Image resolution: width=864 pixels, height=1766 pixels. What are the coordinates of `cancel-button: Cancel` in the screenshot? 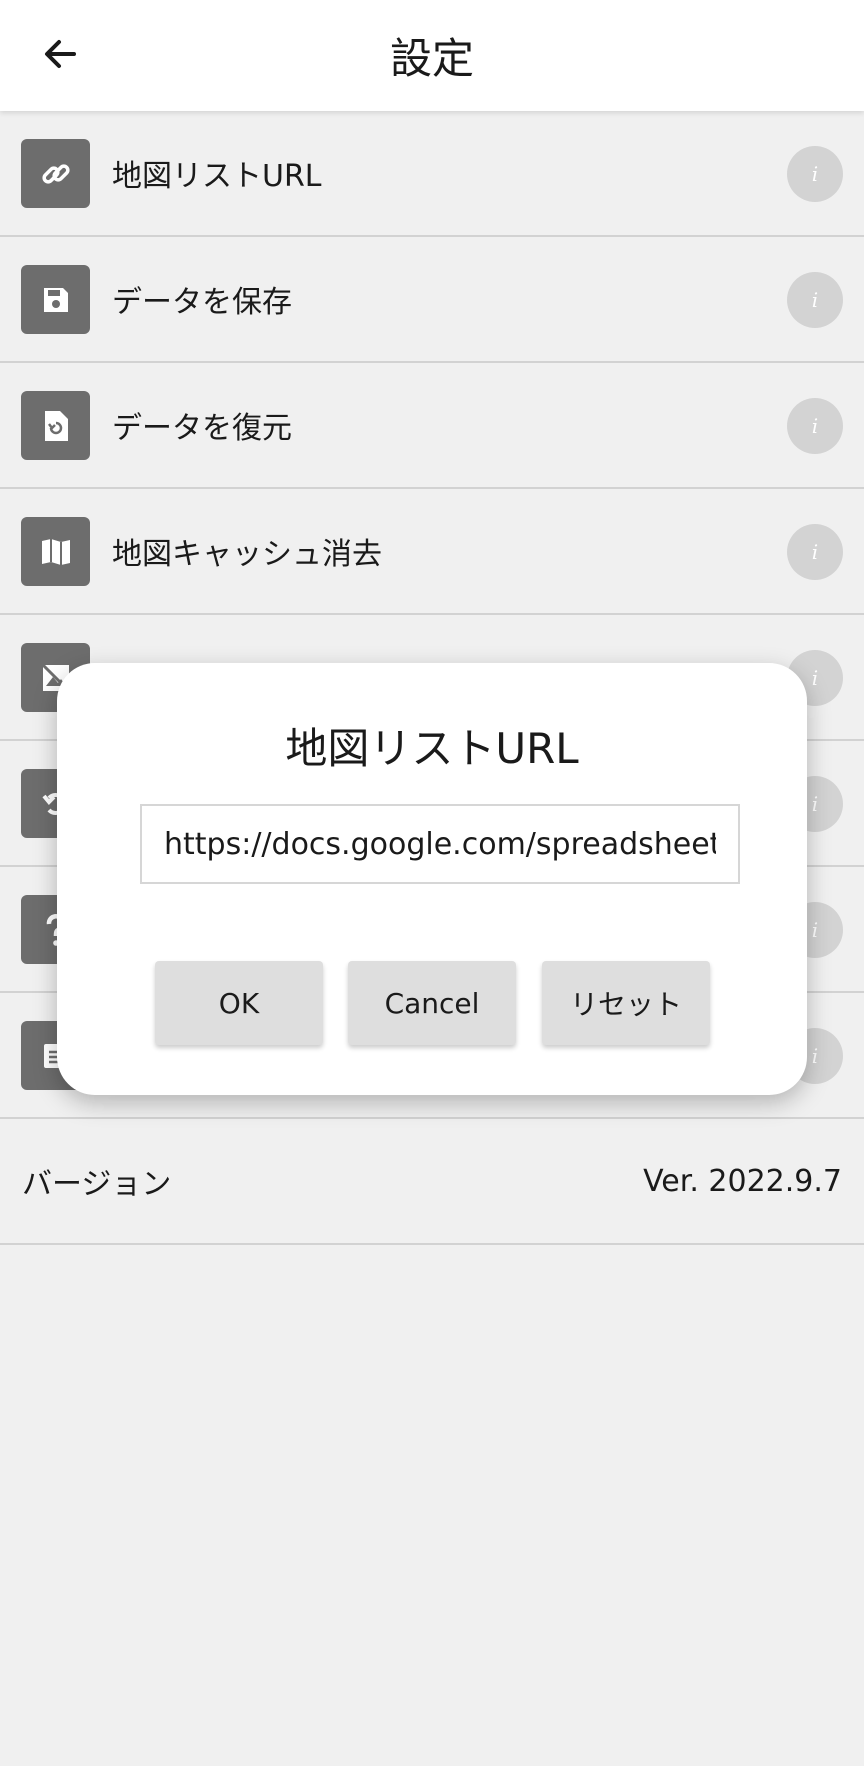 It's located at (432, 1003).